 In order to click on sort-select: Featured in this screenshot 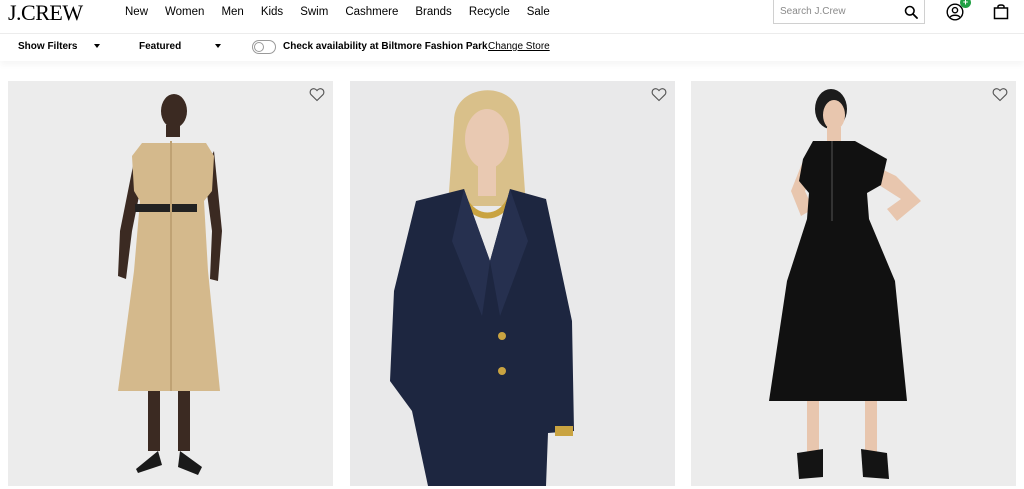, I will do `click(160, 47)`.